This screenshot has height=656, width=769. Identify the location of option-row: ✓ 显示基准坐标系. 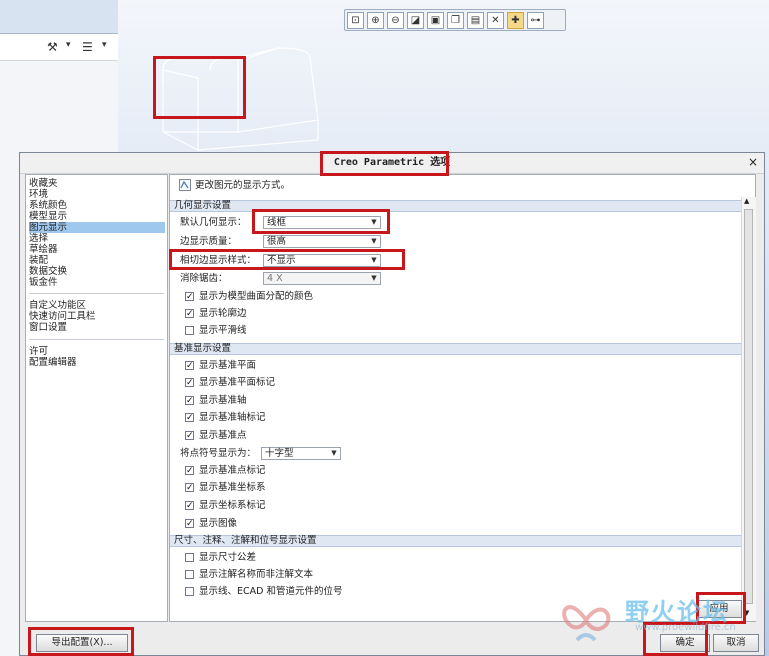
(320, 487).